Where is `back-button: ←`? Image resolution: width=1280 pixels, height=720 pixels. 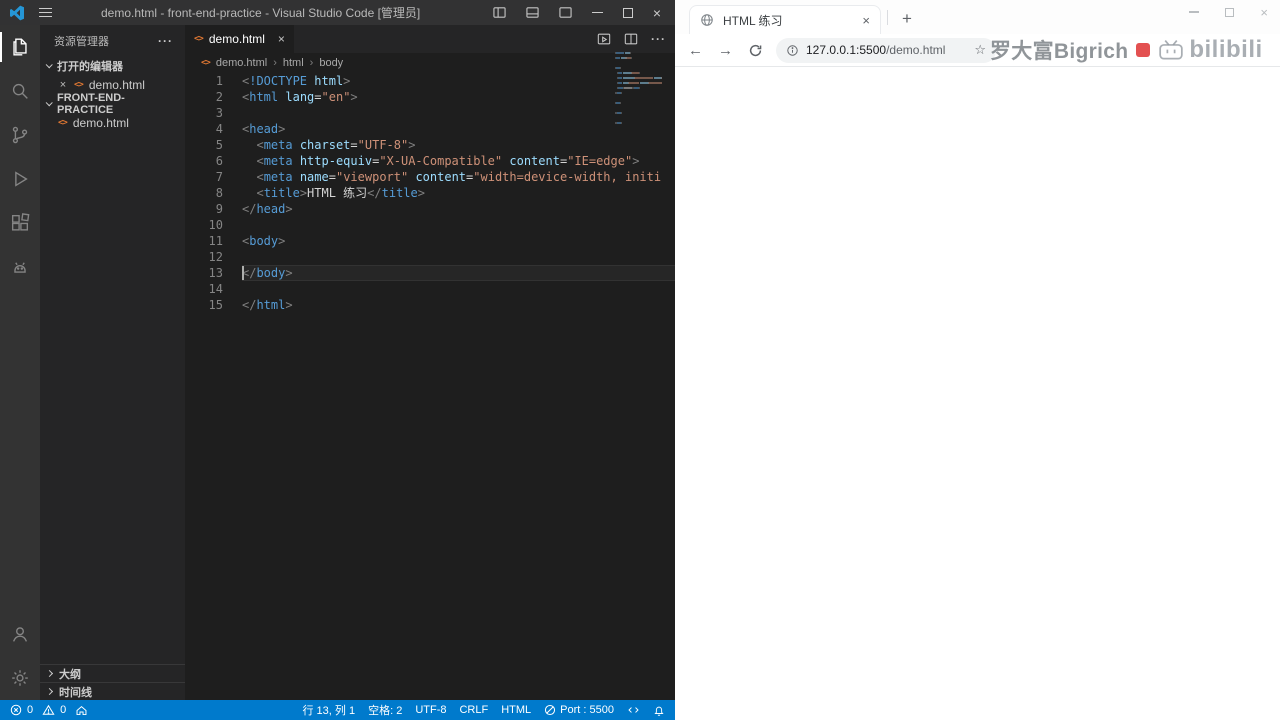 back-button: ← is located at coordinates (695, 50).